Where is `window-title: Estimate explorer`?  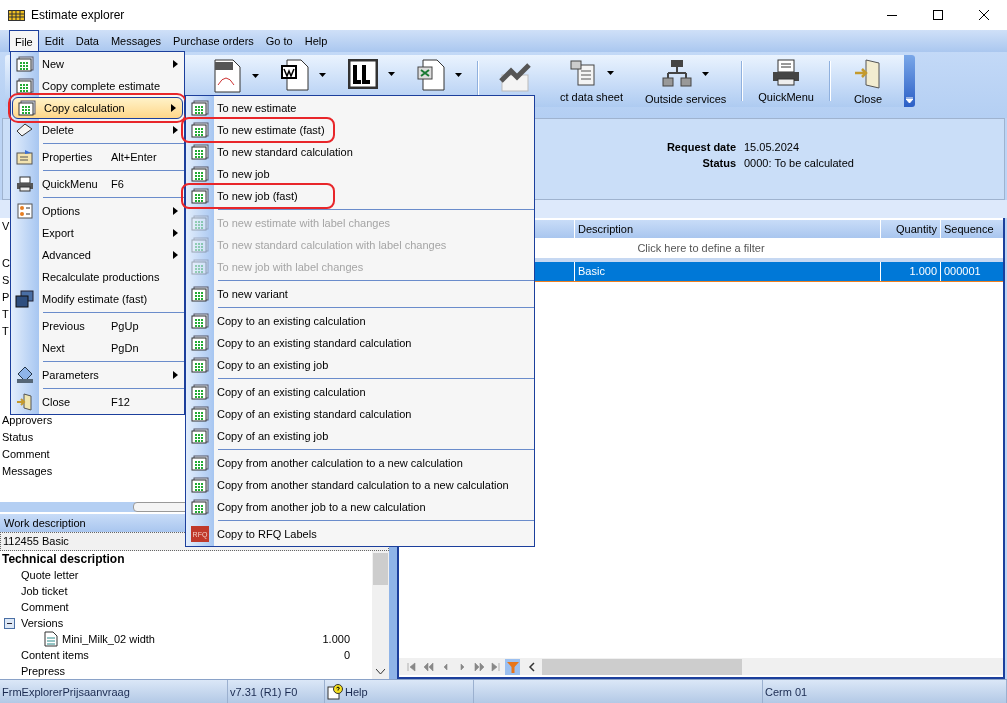 window-title: Estimate explorer is located at coordinates (78, 15).